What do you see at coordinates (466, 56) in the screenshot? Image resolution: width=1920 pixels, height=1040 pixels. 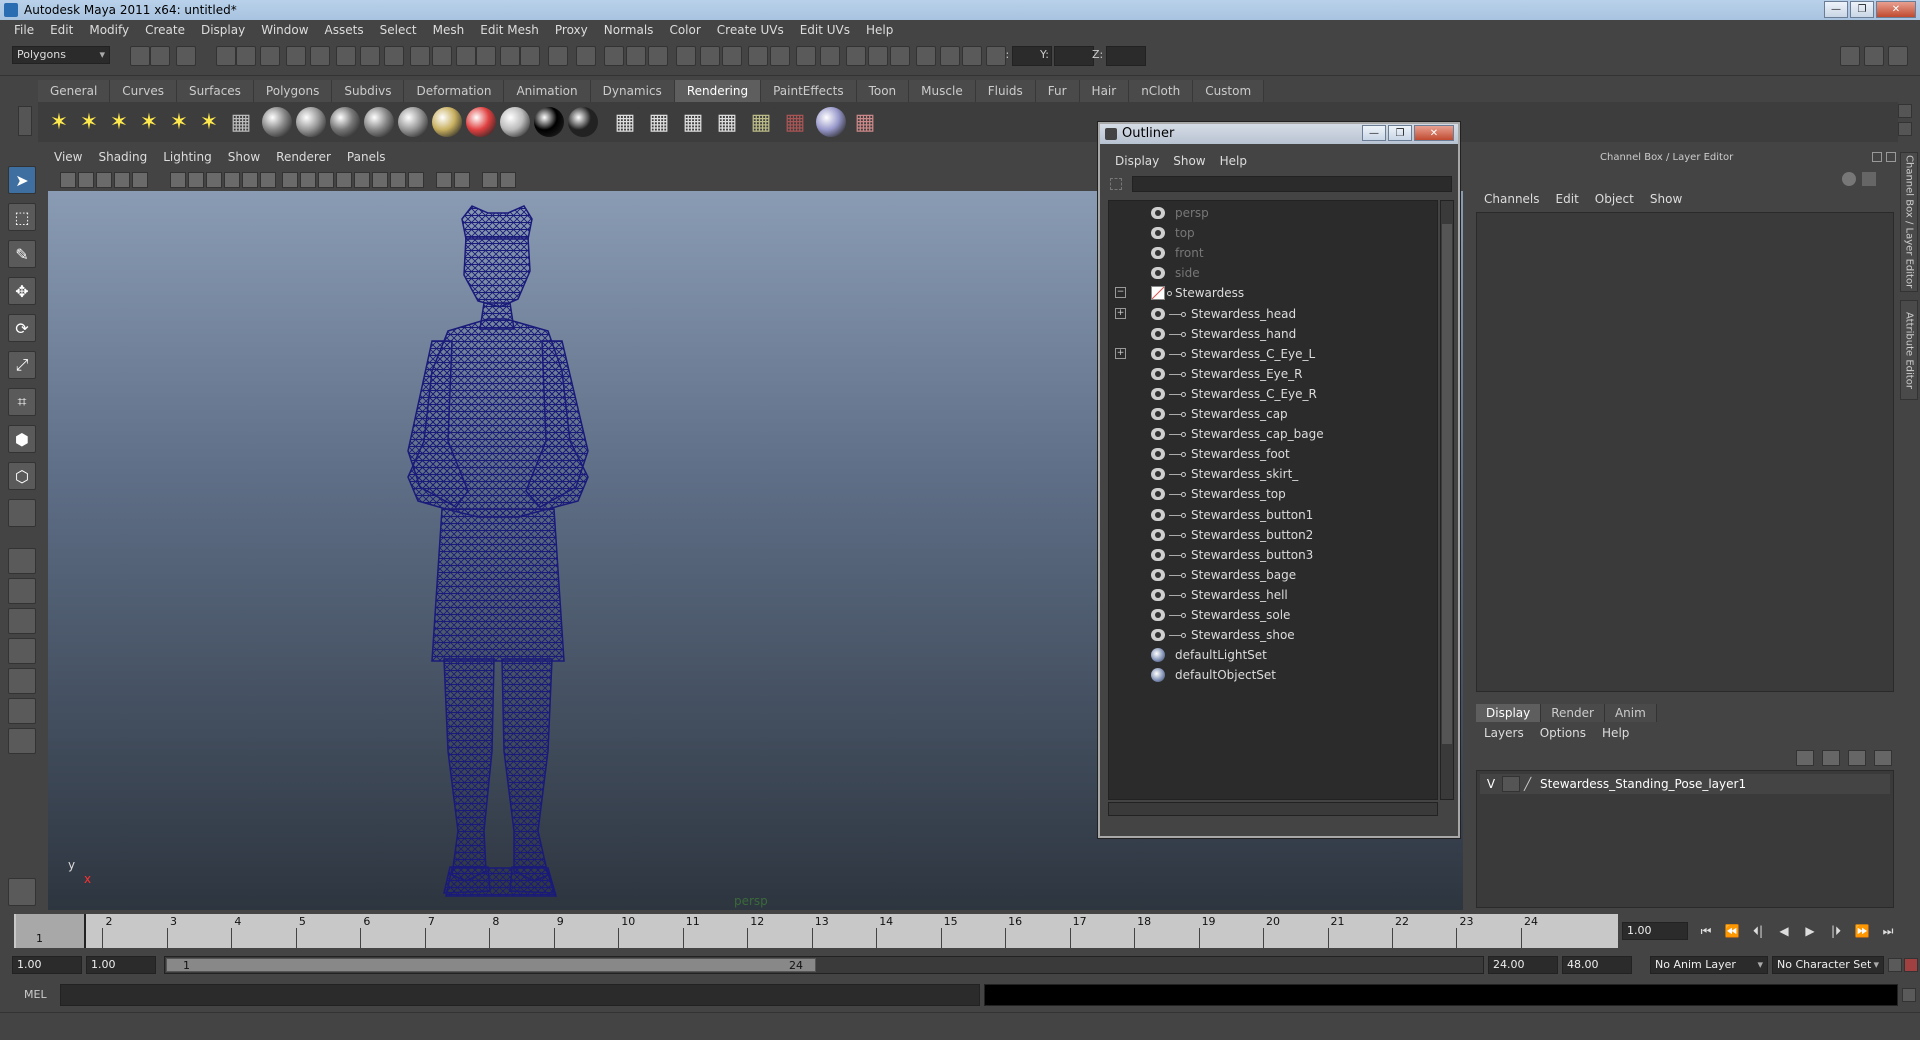 I see `input-ops-icon` at bounding box center [466, 56].